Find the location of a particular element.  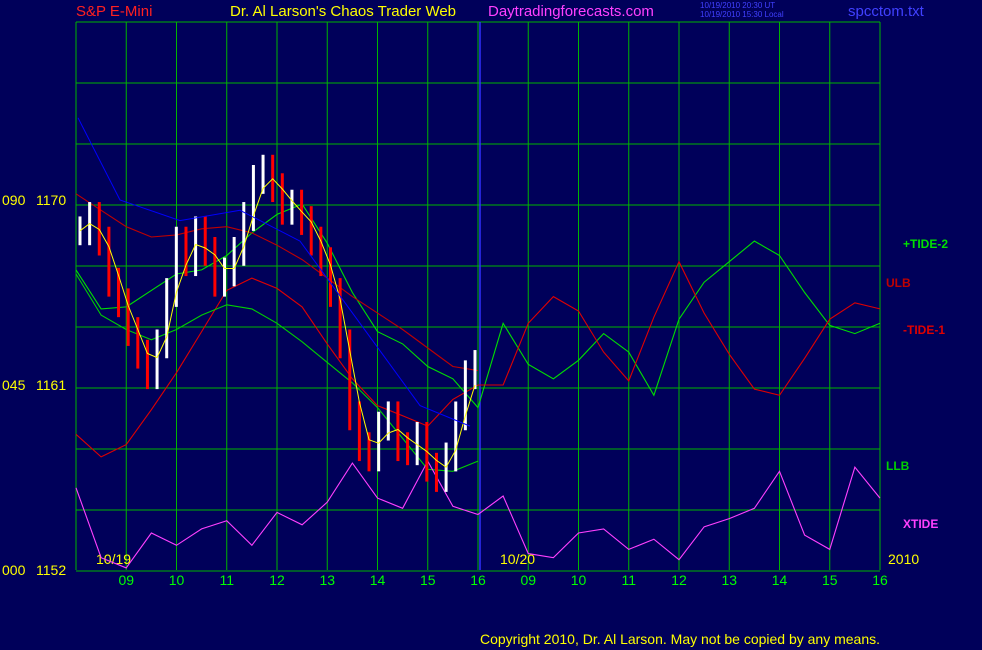

filename-label: spcctom.txt is located at coordinates (886, 11).